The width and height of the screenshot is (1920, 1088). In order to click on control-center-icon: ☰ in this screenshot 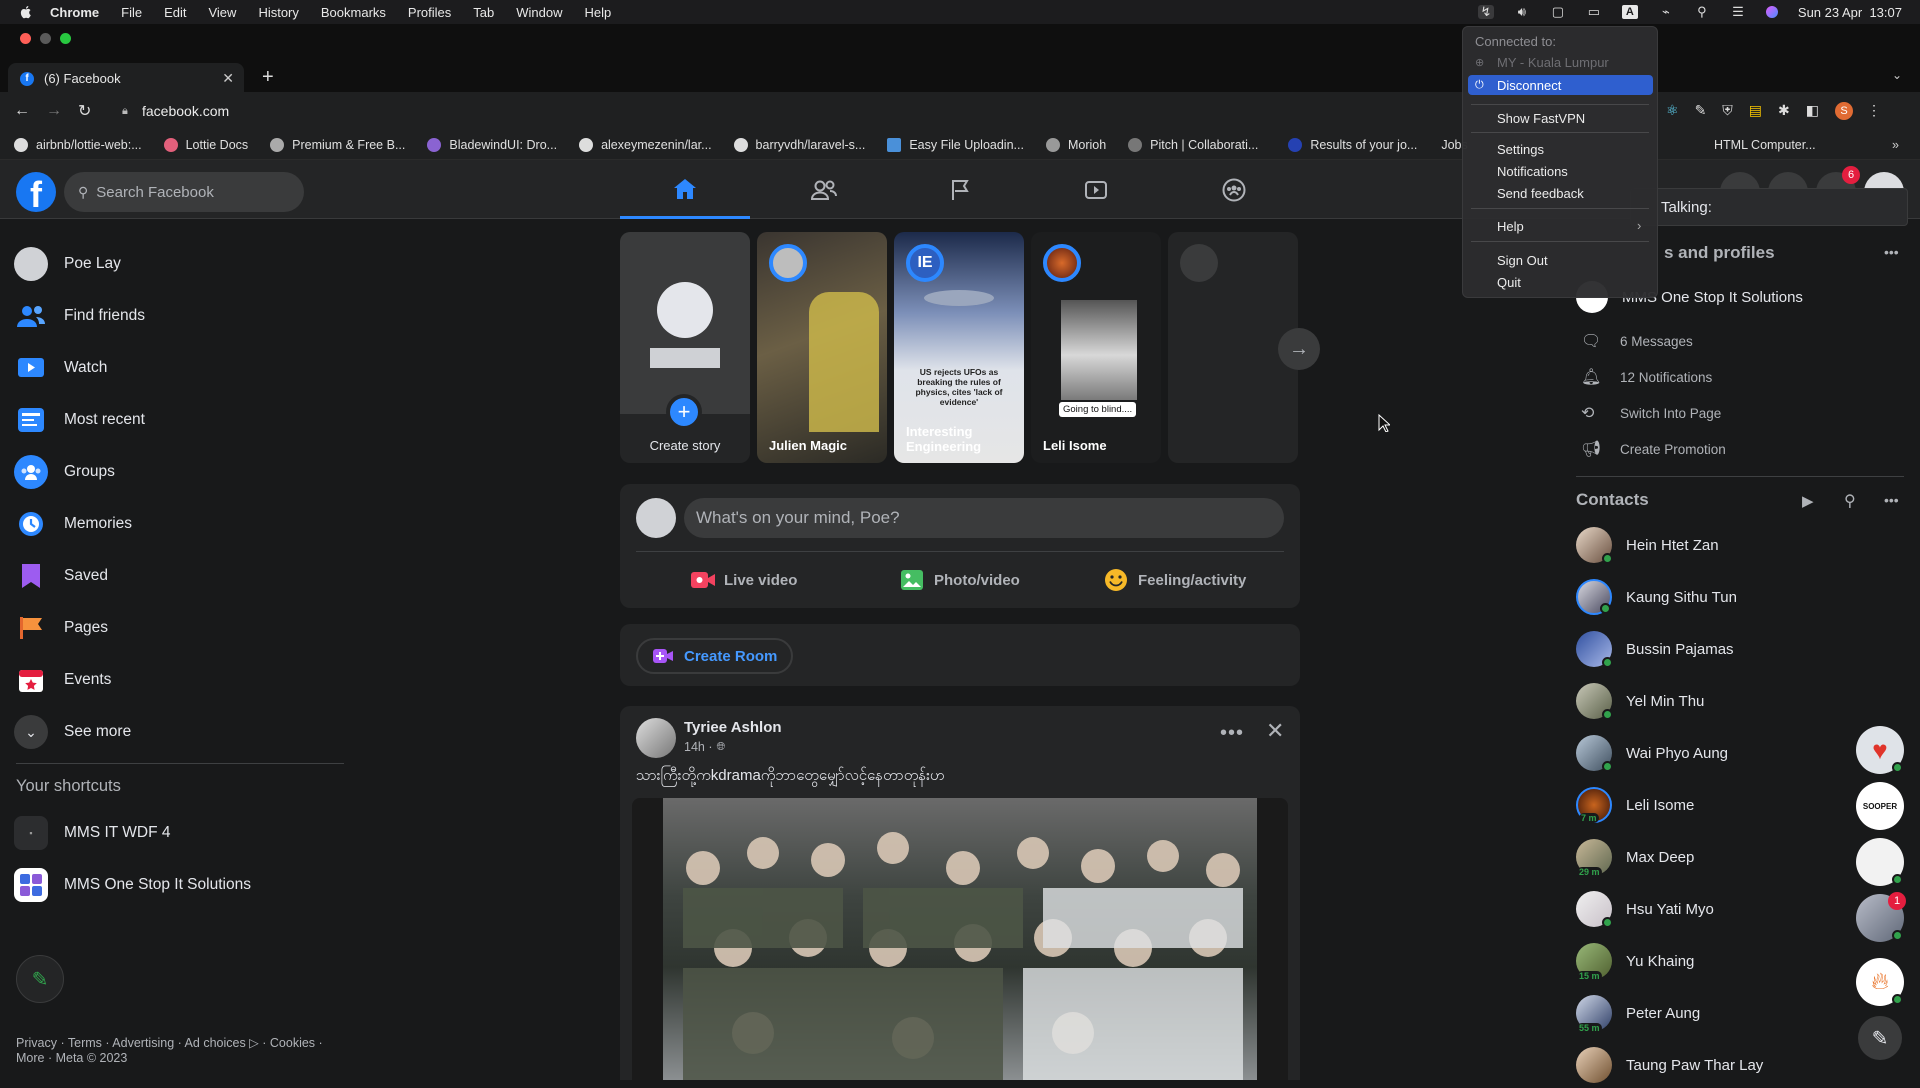, I will do `click(1738, 11)`.